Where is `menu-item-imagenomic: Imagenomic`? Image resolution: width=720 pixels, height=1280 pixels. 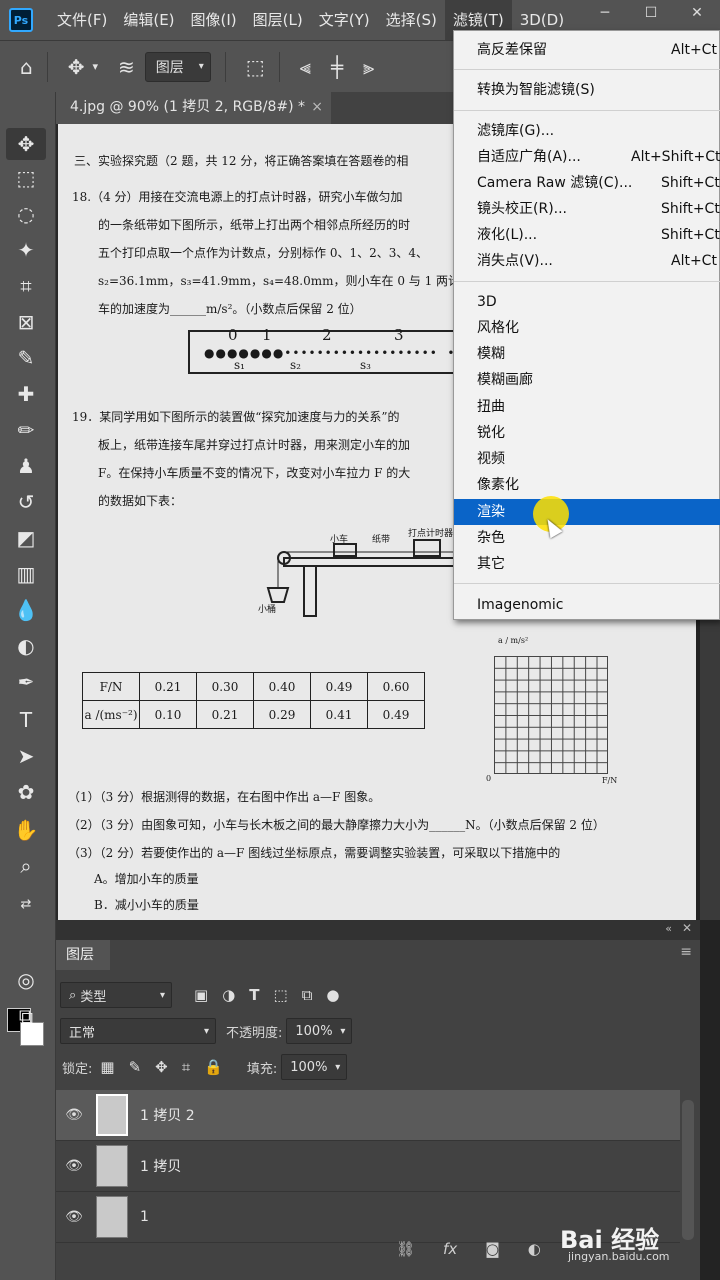
menu-item-imagenomic: Imagenomic is located at coordinates (587, 605).